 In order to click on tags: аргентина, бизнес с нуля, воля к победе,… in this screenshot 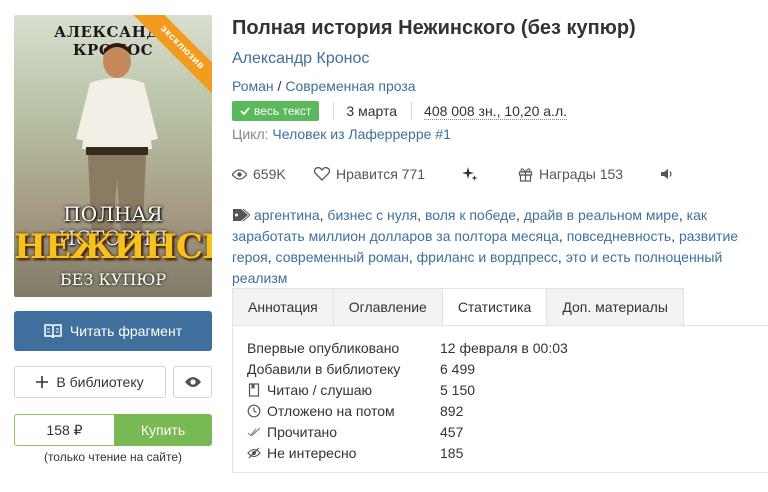, I will do `click(485, 246)`.